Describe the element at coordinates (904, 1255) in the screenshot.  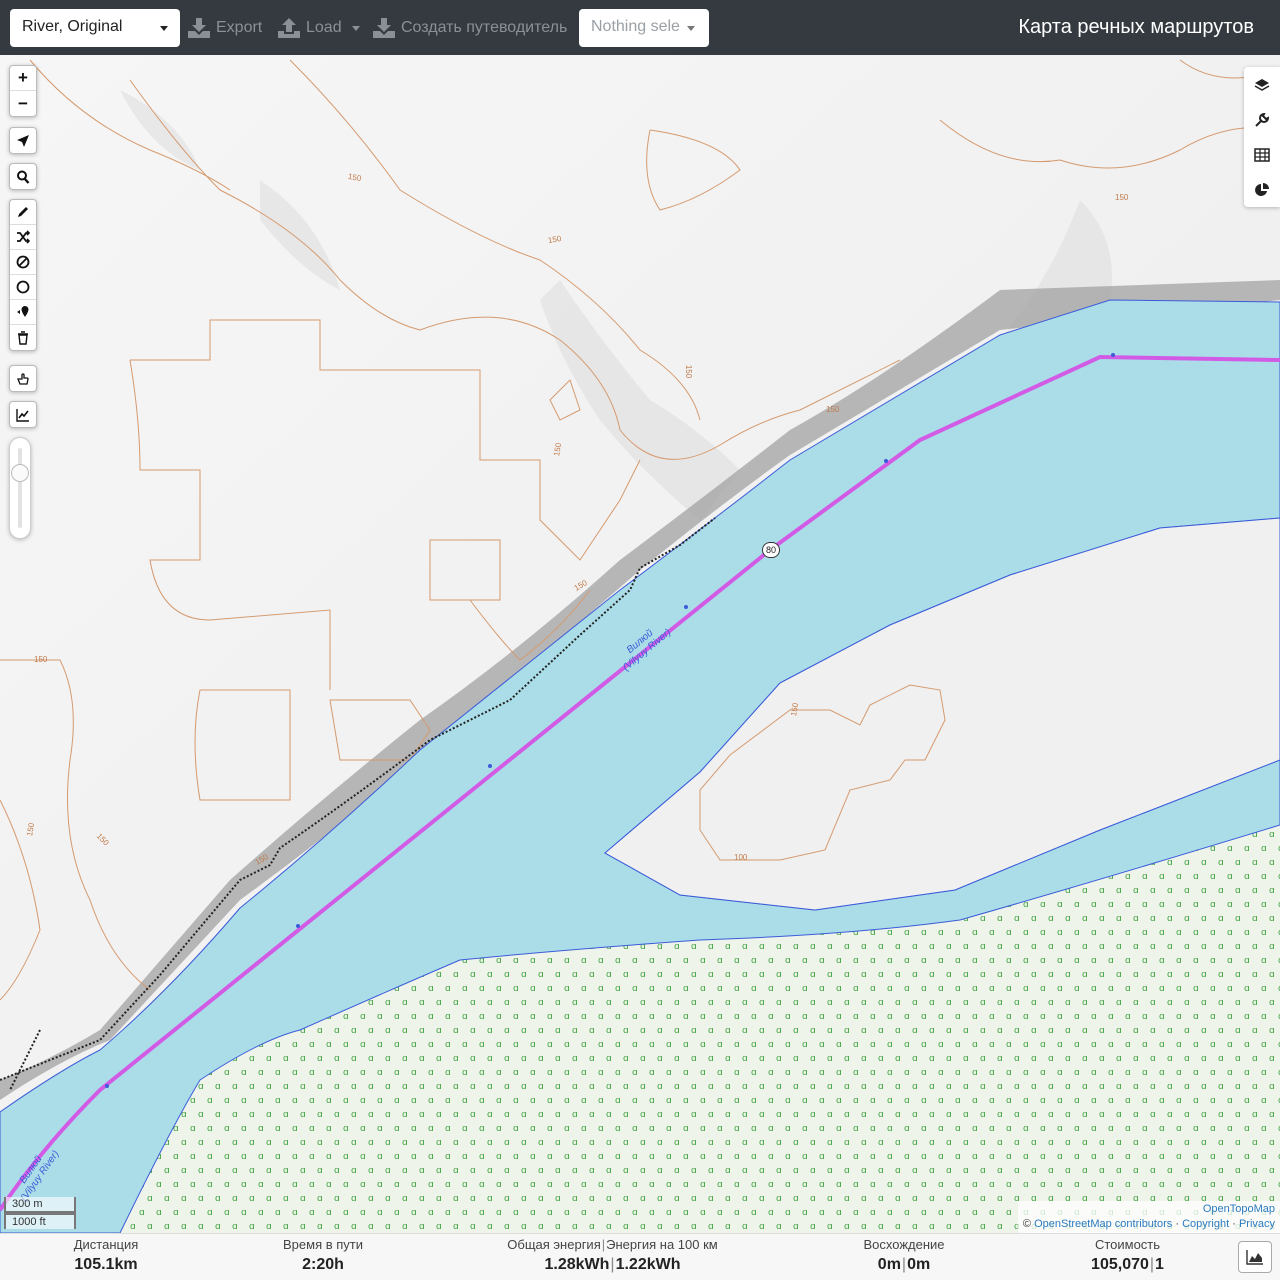
I see `stat-ascent: Восхождение 0m|0m` at that location.